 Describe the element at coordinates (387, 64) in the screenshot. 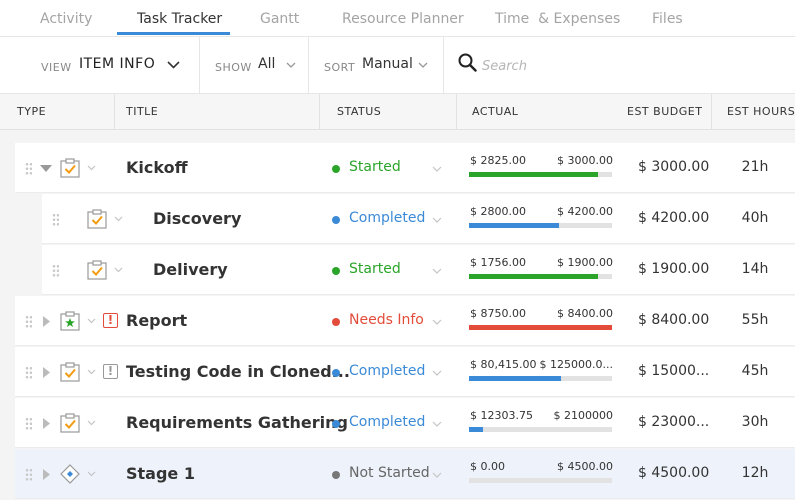

I see `sort-dropdown: Manual` at that location.